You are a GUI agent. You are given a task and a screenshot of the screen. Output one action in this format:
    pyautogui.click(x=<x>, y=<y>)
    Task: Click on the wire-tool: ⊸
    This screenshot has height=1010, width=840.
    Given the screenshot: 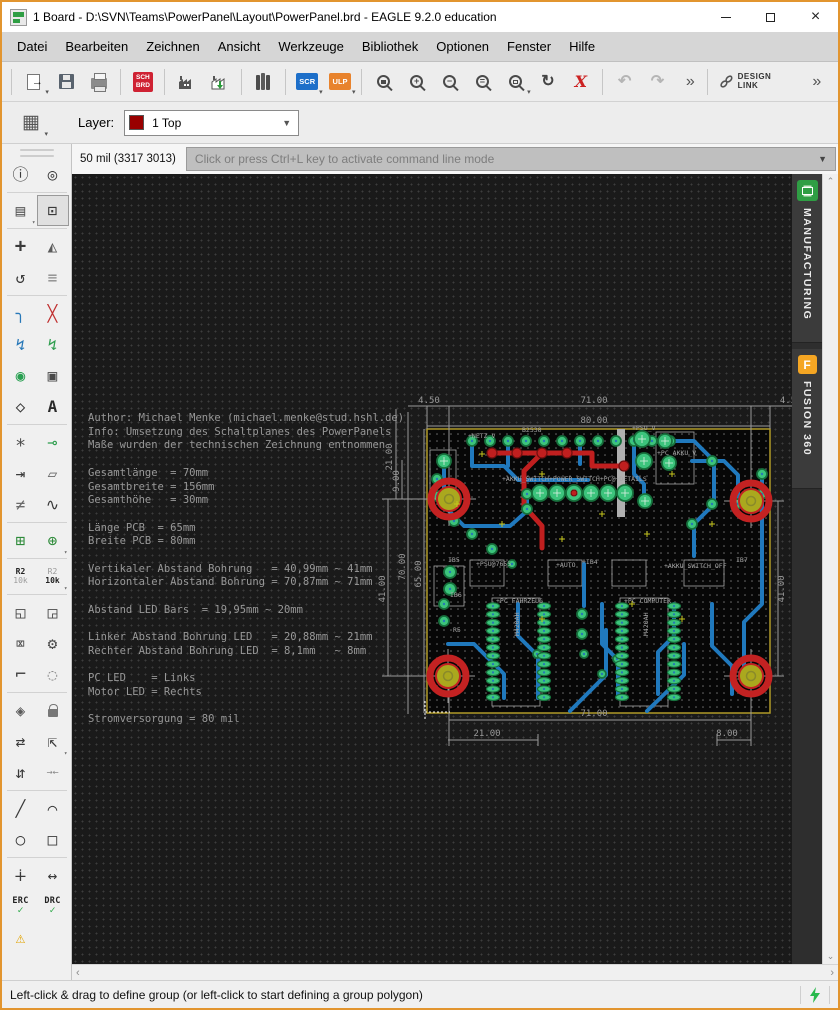 What is the action you would take?
    pyautogui.click(x=53, y=442)
    